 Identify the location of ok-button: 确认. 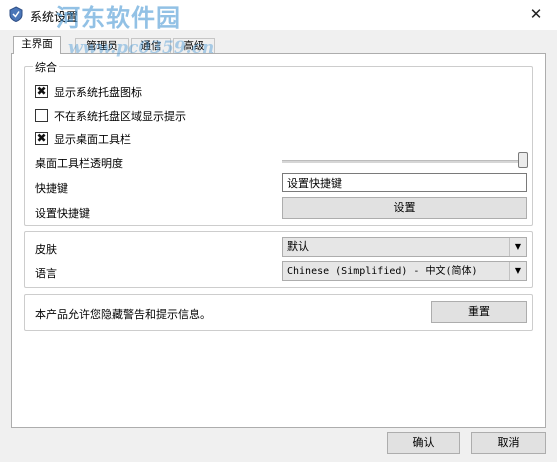
(423, 443).